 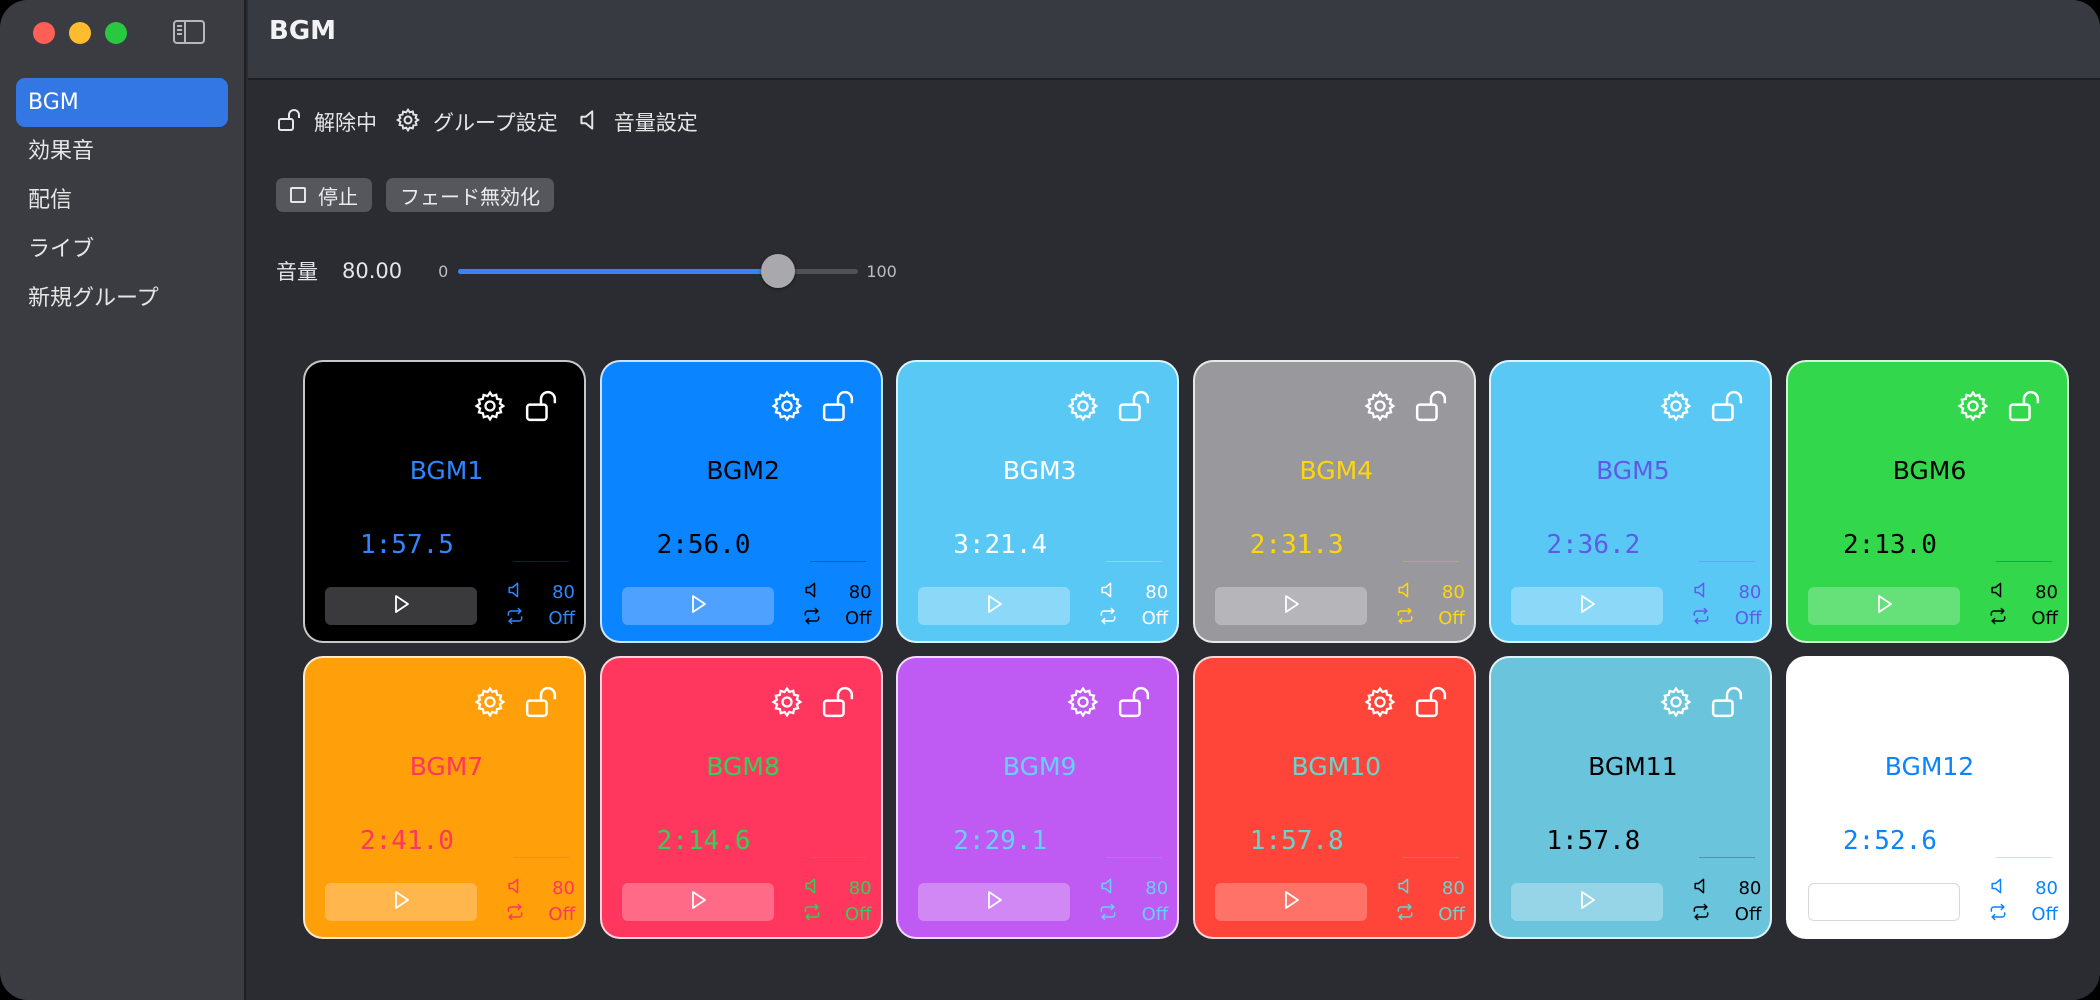 I want to click on lock-toggle: 解除中, so click(x=326, y=122).